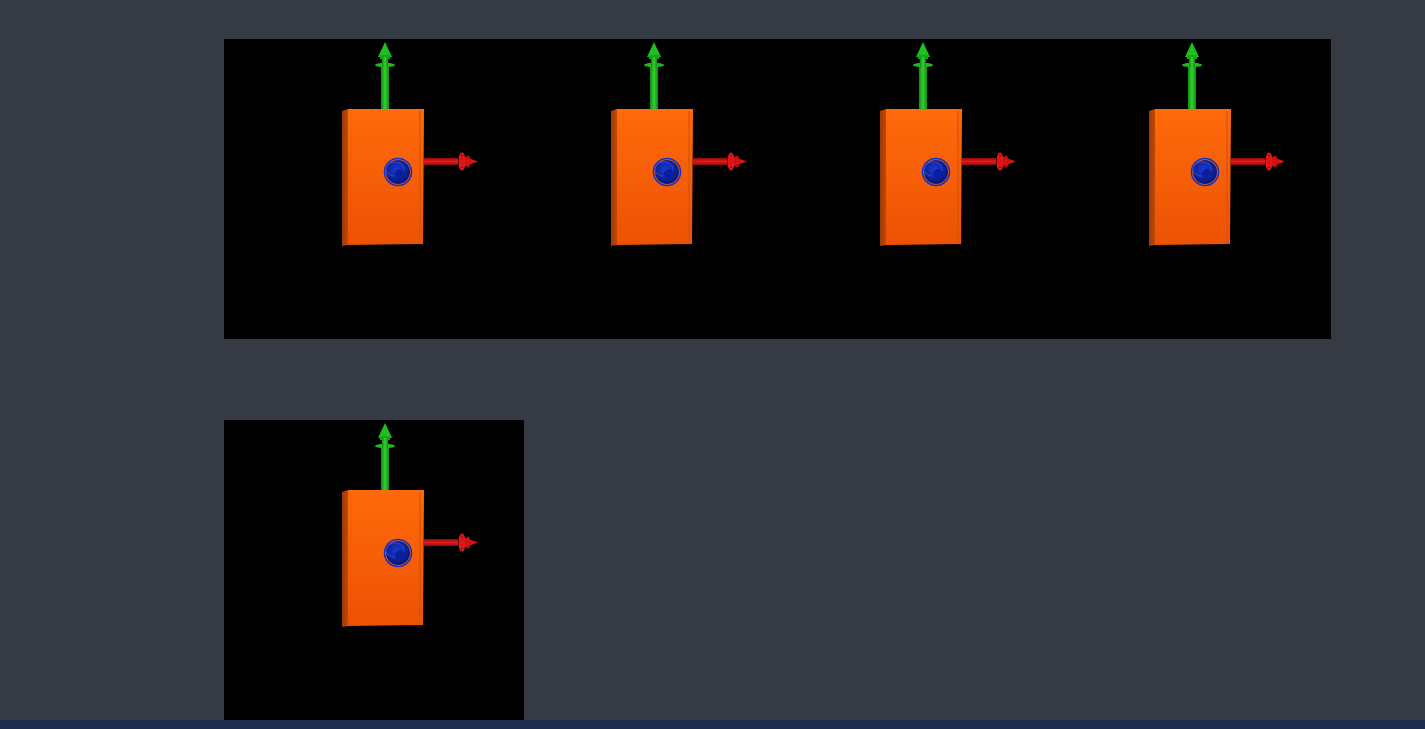 This screenshot has height=729, width=1425. I want to click on status-bar, so click(712, 724).